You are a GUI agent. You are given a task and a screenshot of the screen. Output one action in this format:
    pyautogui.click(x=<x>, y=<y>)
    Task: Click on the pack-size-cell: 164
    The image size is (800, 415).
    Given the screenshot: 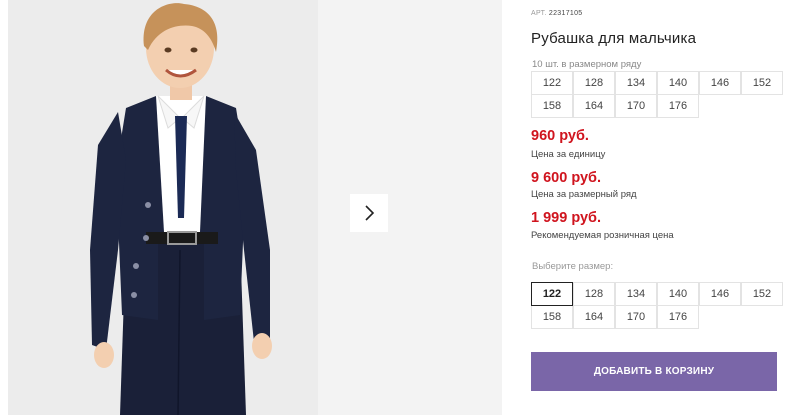 What is the action you would take?
    pyautogui.click(x=594, y=106)
    